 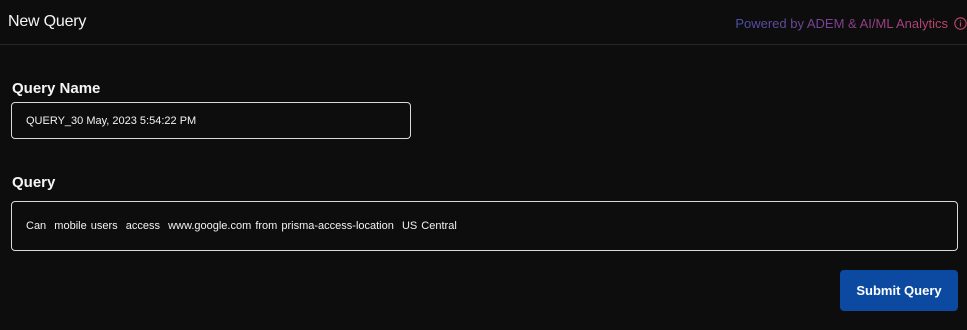 I want to click on info-icon, so click(x=960, y=23).